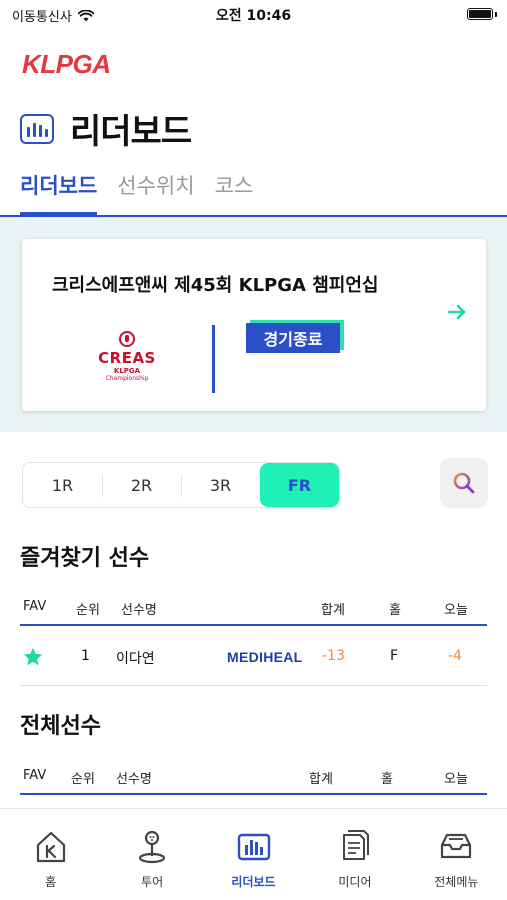 The image size is (507, 900). I want to click on tournament-logo: CREAS KLPGA Championship, so click(127, 356).